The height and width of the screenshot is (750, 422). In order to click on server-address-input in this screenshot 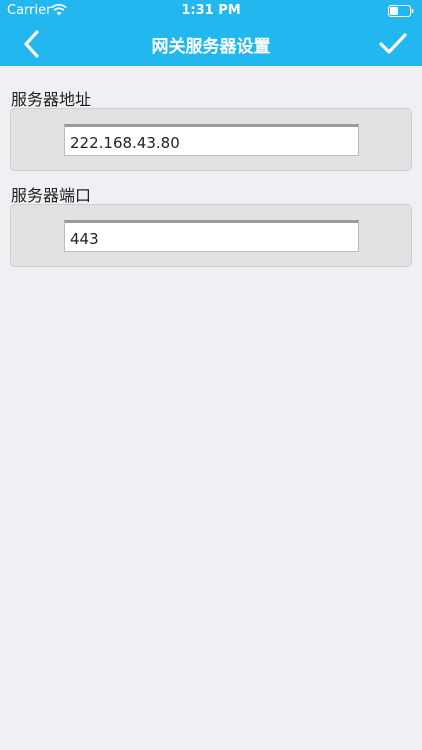, I will do `click(211, 140)`.